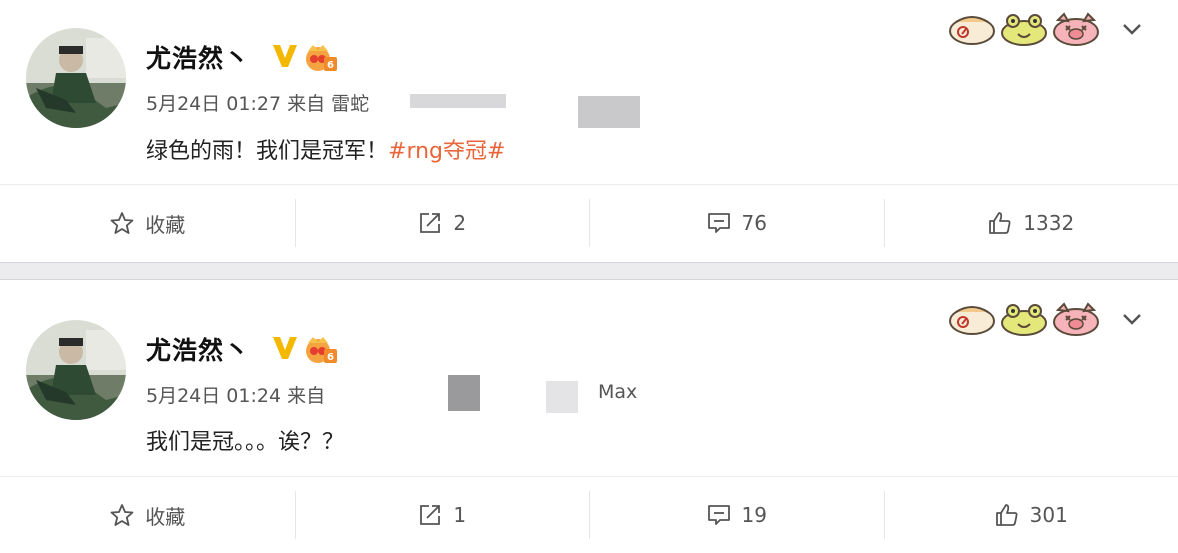  I want to click on action-bar: 收藏 1 19 301, so click(589, 514).